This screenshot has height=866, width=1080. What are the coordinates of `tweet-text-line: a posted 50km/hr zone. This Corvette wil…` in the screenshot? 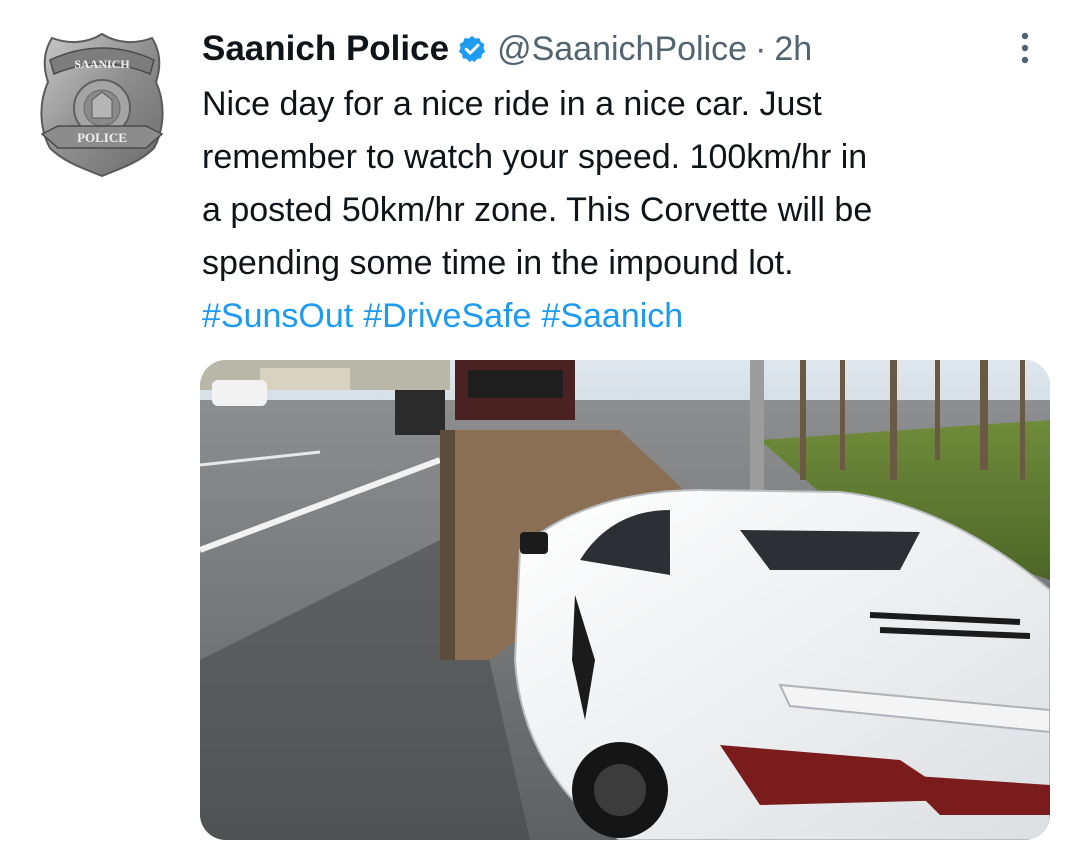 It's located at (537, 210).